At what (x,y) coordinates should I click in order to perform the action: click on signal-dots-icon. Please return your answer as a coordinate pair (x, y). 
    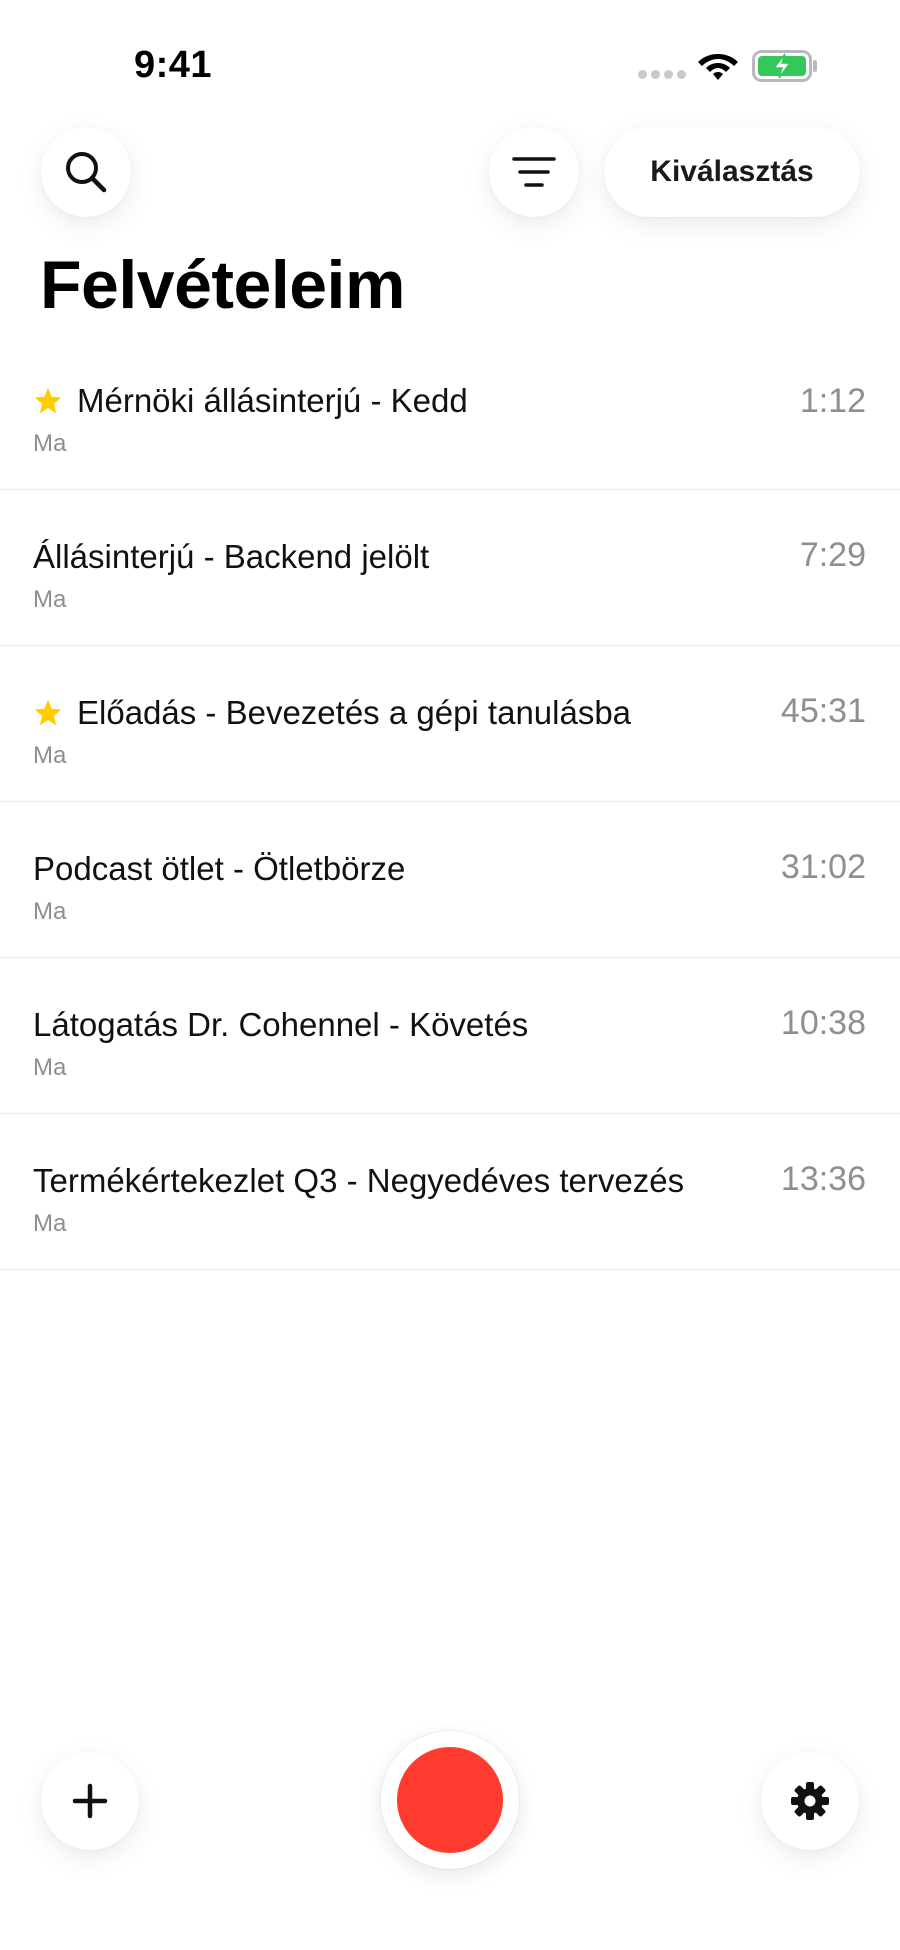
    Looking at the image, I should click on (662, 75).